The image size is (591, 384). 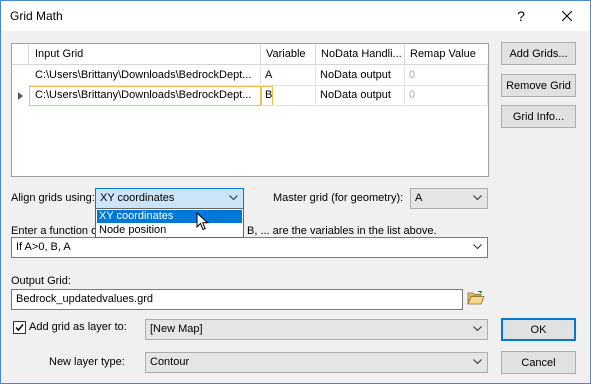 What do you see at coordinates (538, 362) in the screenshot?
I see `cancel-button: Cancel` at bounding box center [538, 362].